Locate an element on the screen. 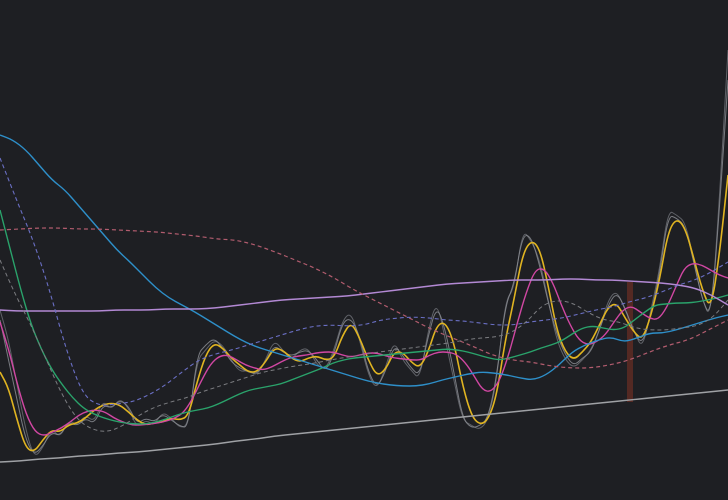 This screenshot has height=500, width=728. series-line-baseline is located at coordinates (364, 426).